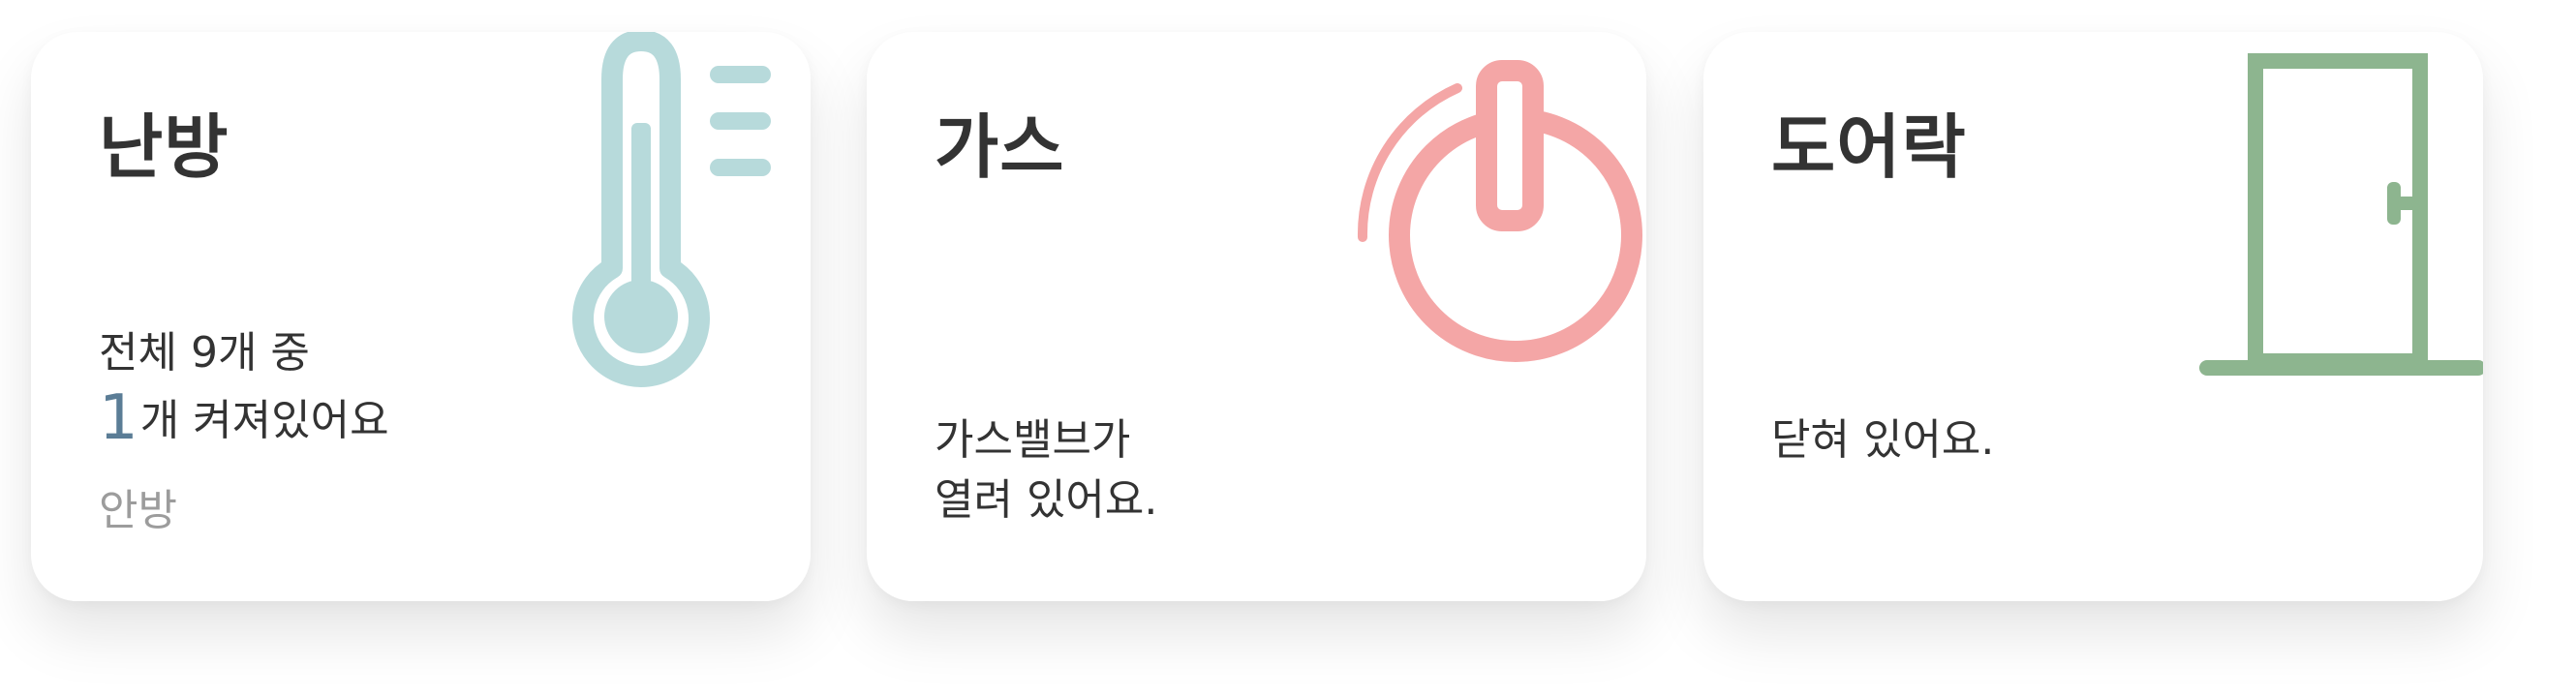  Describe the element at coordinates (1499, 211) in the screenshot. I see `power-icon` at that location.